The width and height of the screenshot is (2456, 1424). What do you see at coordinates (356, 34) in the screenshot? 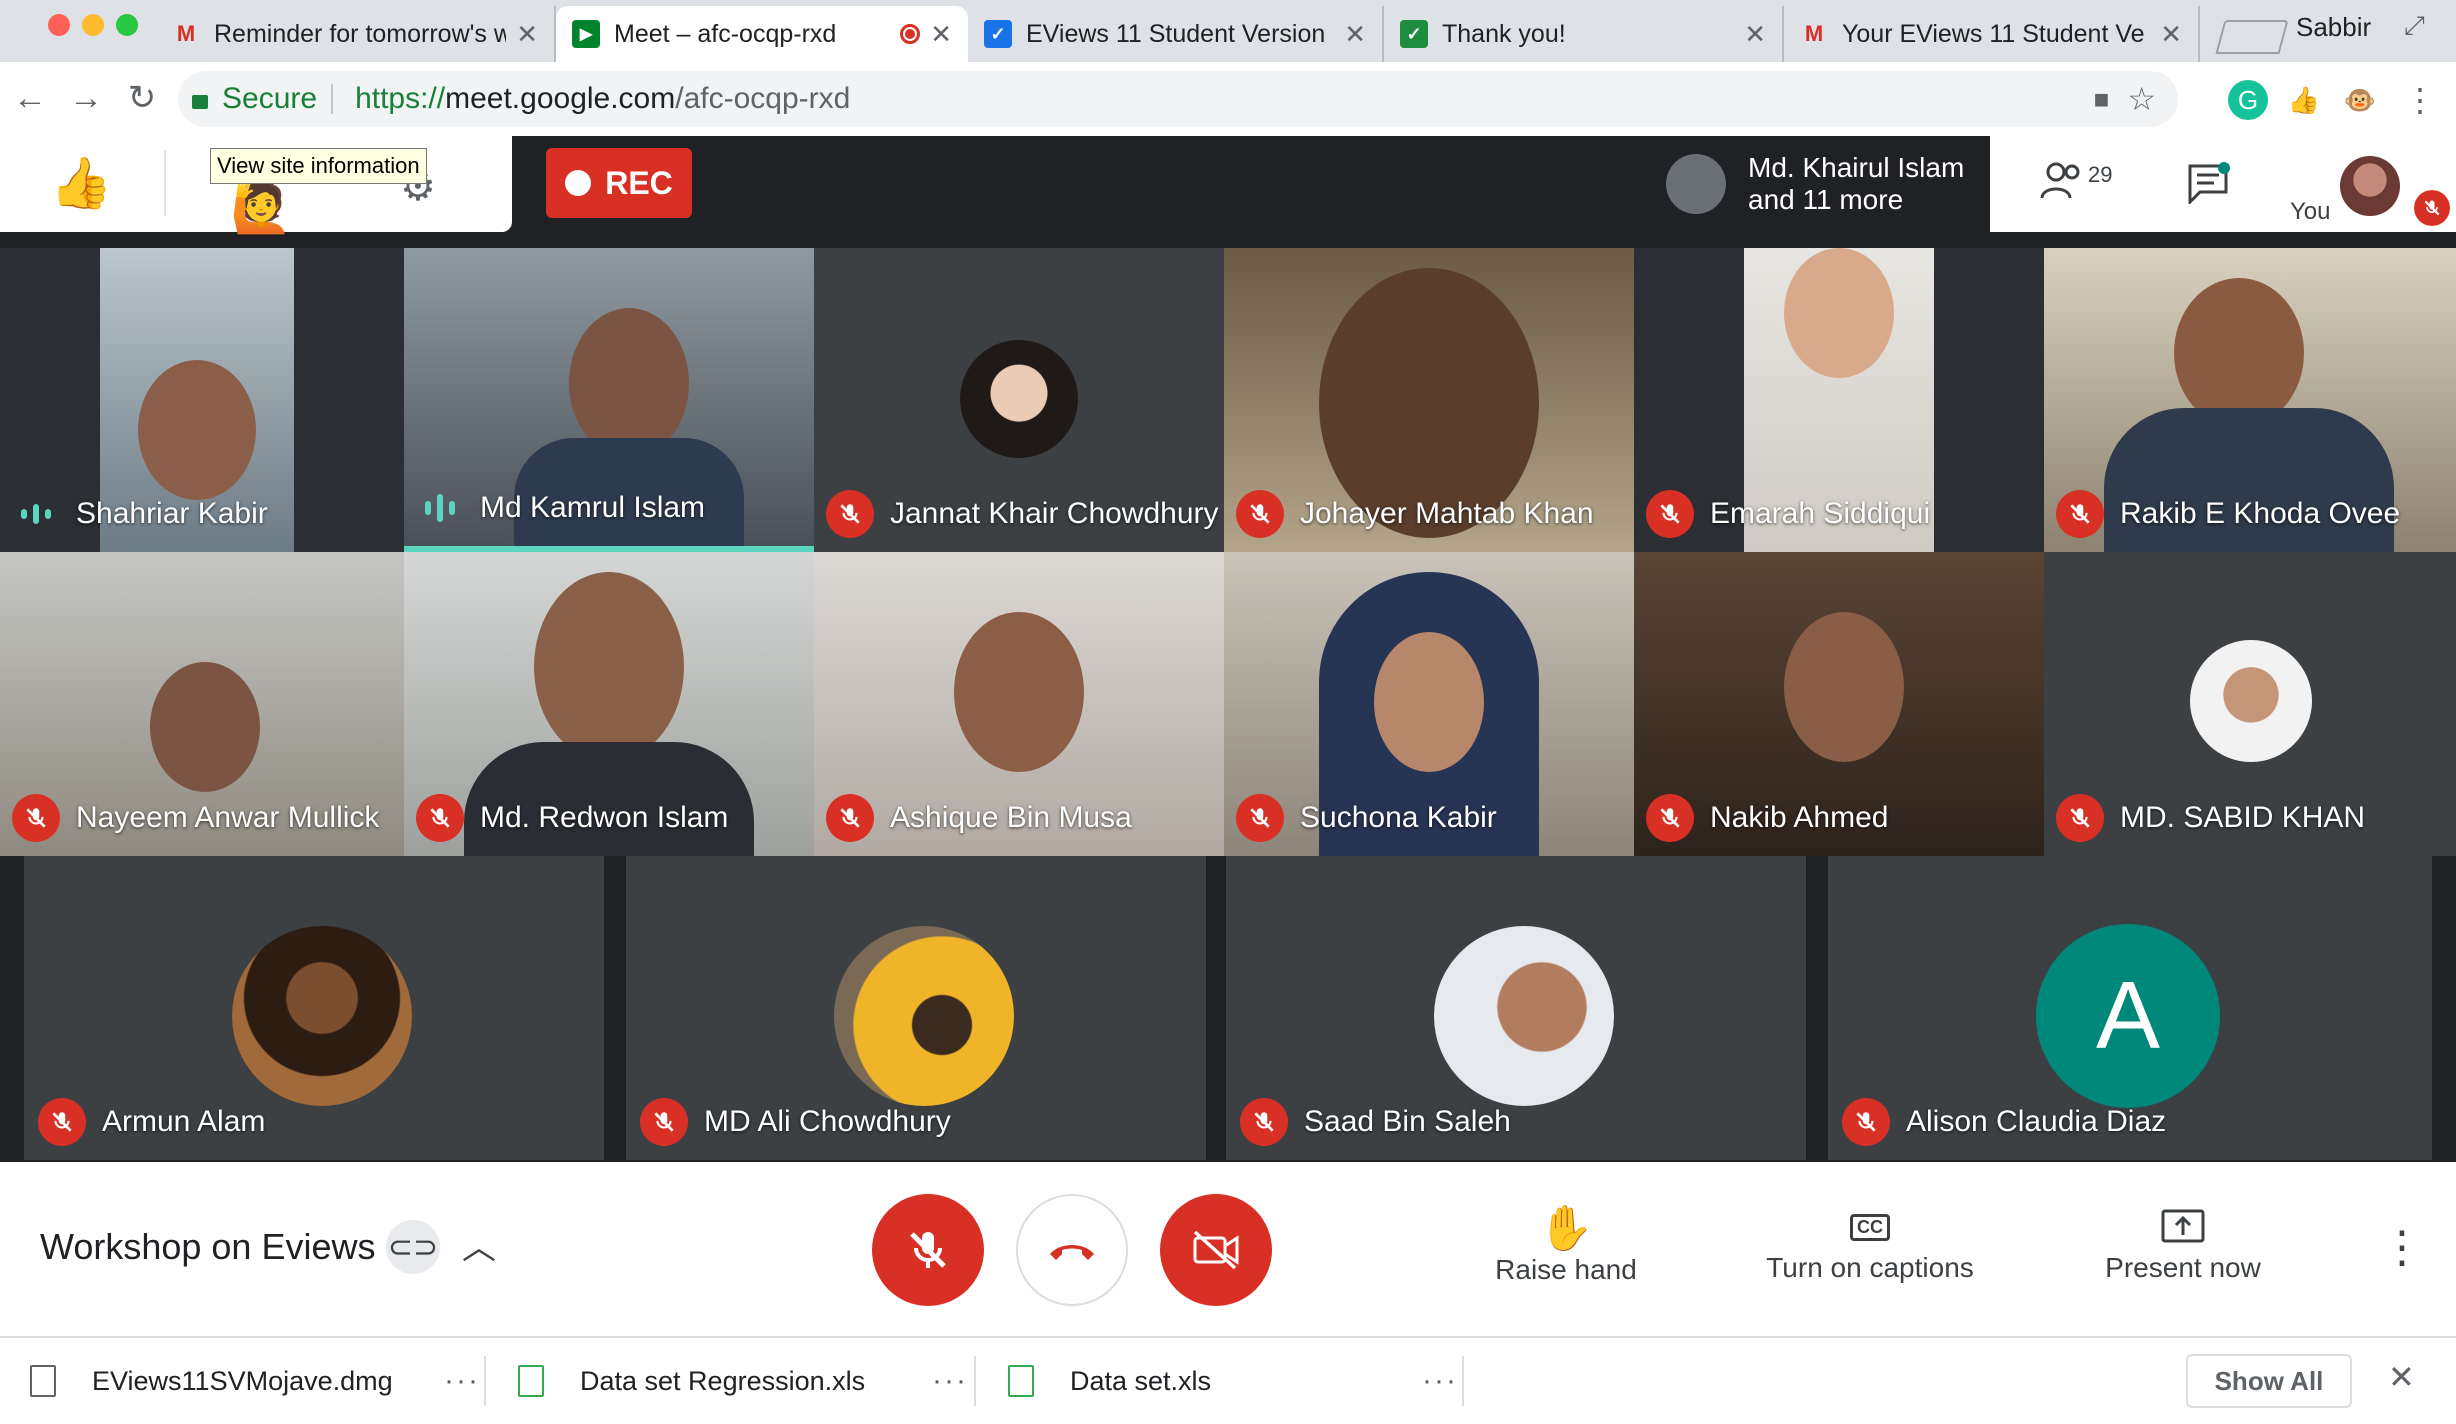
I see `tab-reminder: M Reminder for tomorrow's w ✕` at bounding box center [356, 34].